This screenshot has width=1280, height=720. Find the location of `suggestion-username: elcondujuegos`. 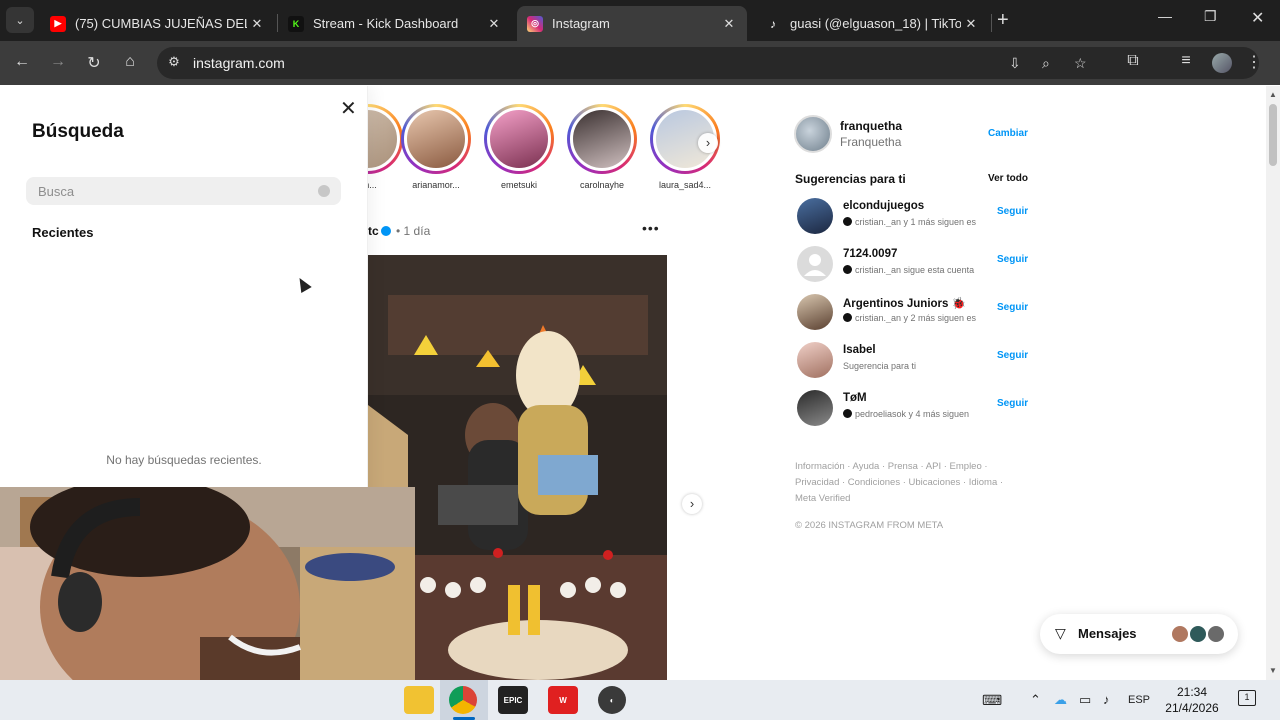

suggestion-username: elcondujuegos is located at coordinates (883, 206).